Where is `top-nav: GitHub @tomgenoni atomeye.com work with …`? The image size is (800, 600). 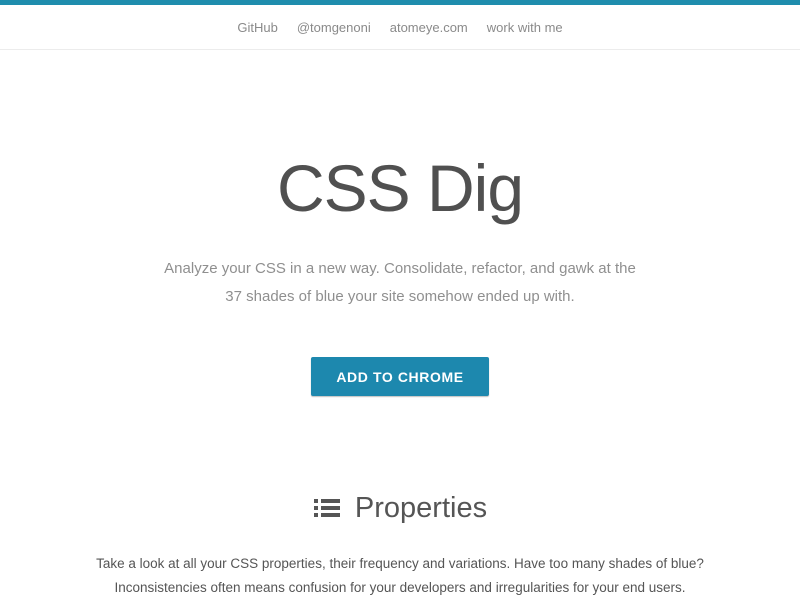 top-nav: GitHub @tomgenoni atomeye.com work with … is located at coordinates (400, 27).